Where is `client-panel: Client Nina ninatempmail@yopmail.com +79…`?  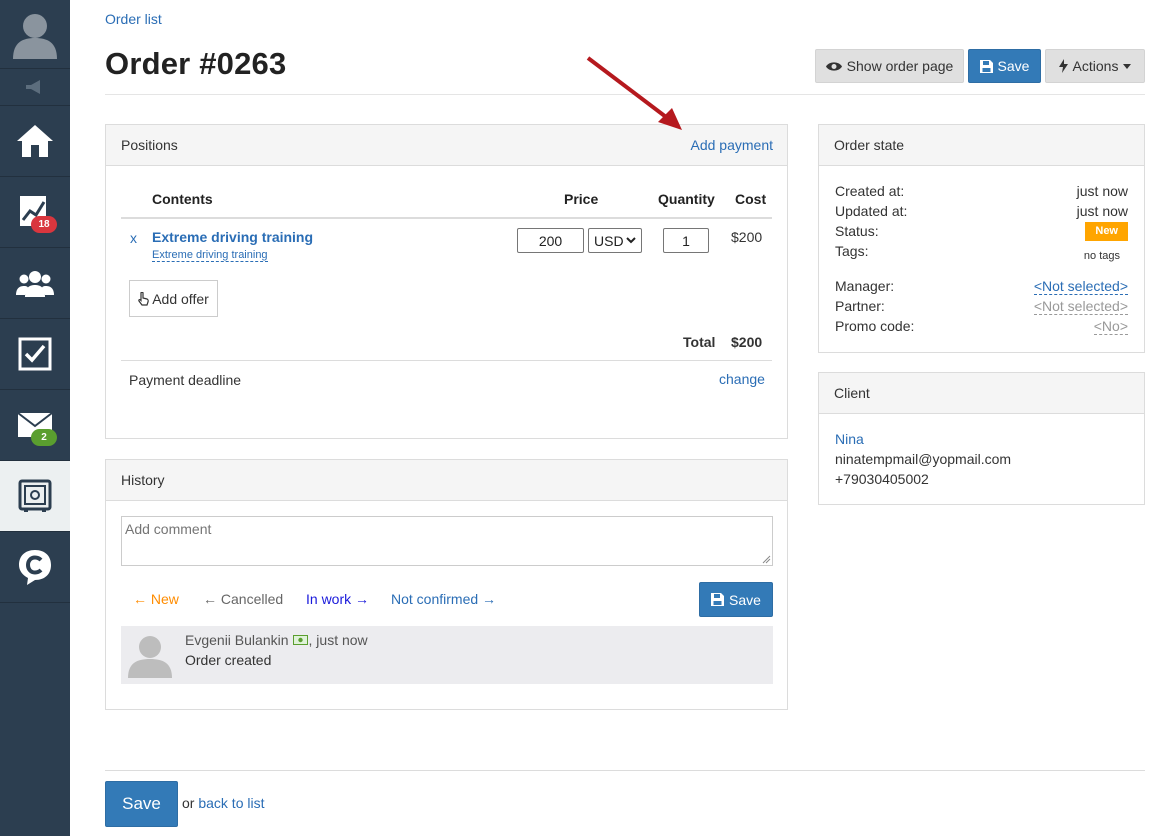
client-panel: Client Nina ninatempmail@yopmail.com +79… is located at coordinates (981, 438).